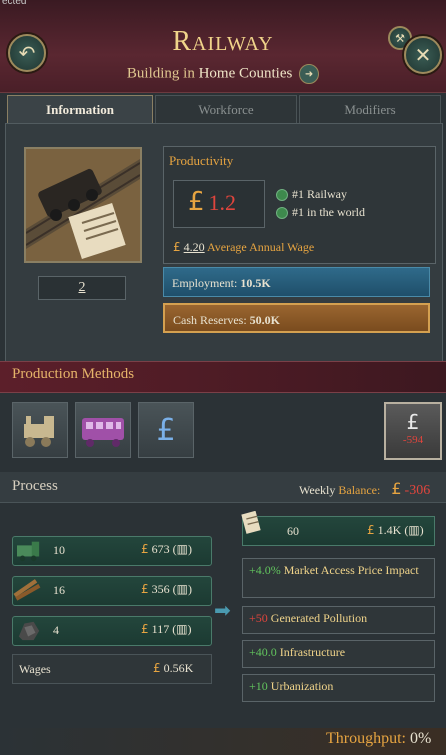 The image size is (446, 755). Describe the element at coordinates (205, 283) in the screenshot. I see `employment-label: Employment:` at that location.